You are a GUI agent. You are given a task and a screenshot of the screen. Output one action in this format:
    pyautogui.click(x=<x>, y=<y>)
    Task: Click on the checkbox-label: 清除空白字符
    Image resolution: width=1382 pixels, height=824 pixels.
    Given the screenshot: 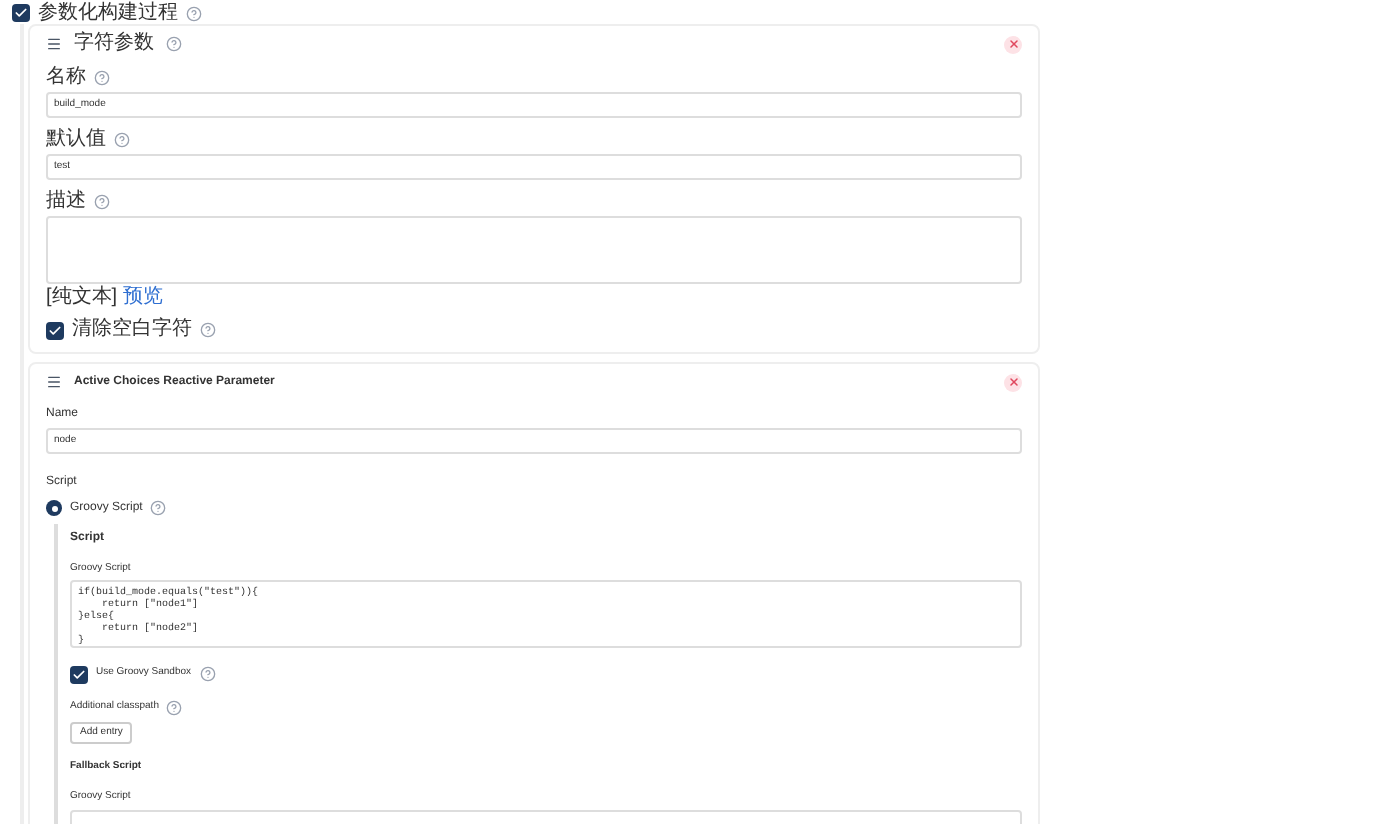 What is the action you would take?
    pyautogui.click(x=132, y=330)
    